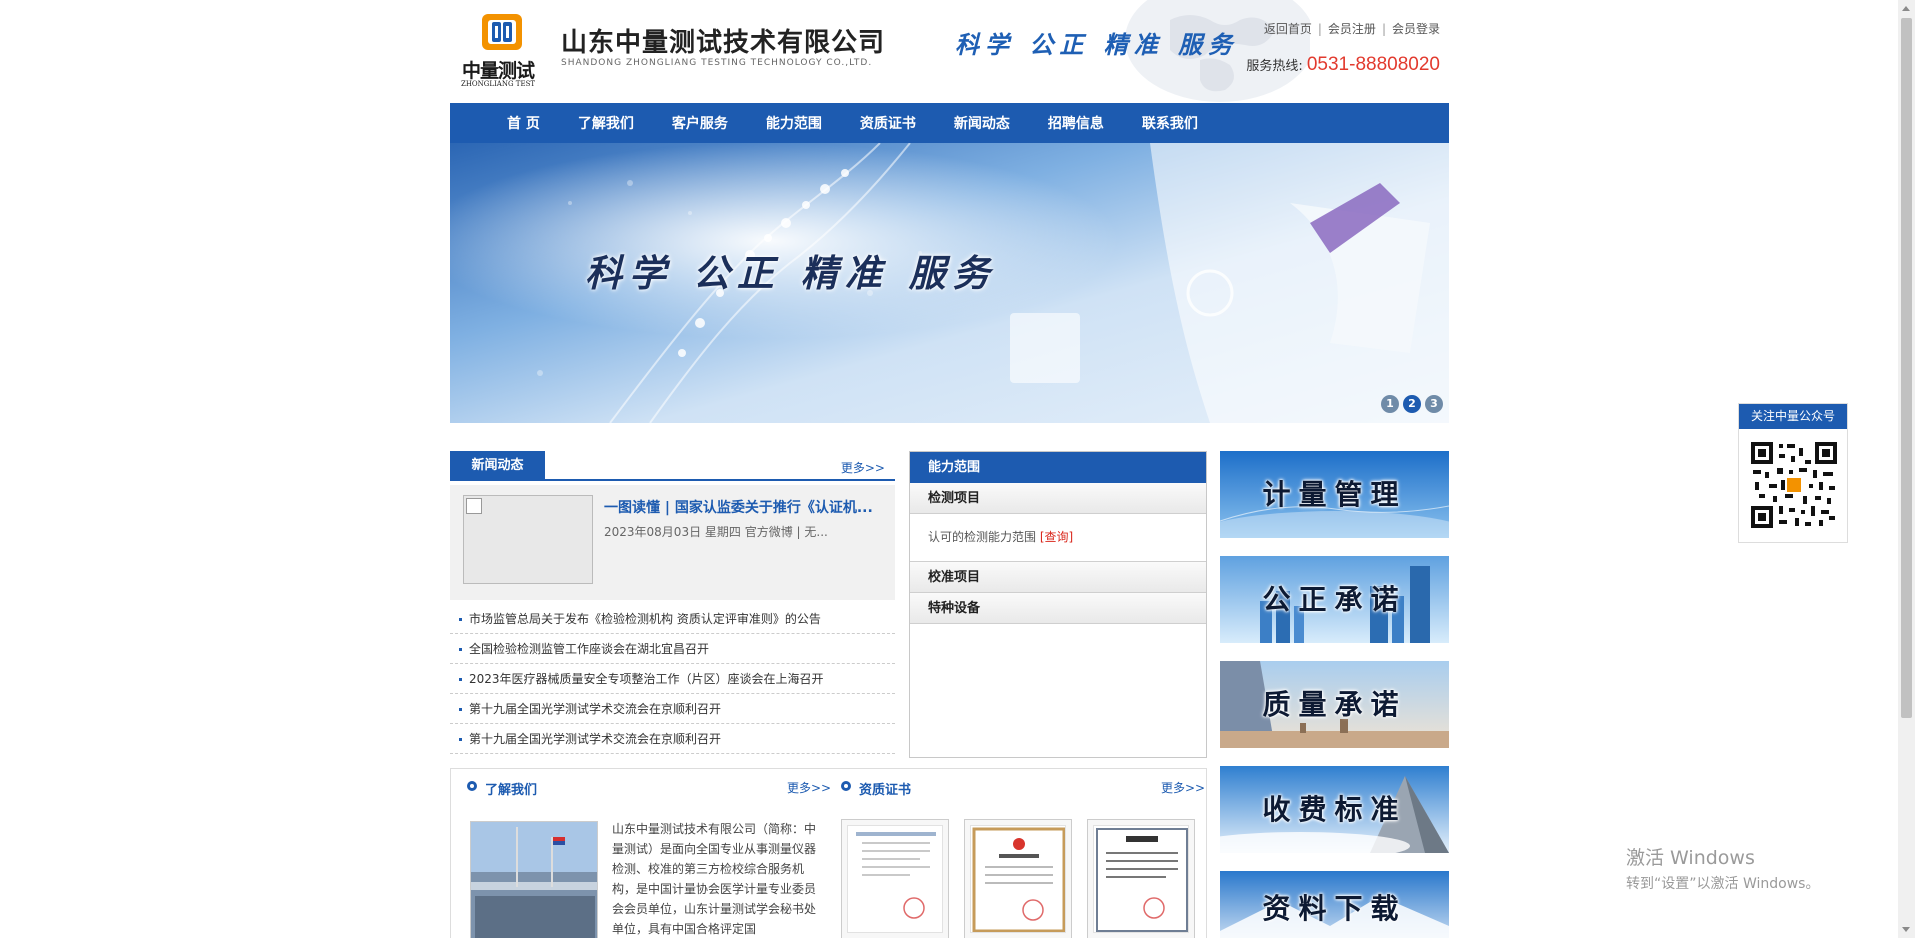  I want to click on scroll-thumb, so click(1906, 368).